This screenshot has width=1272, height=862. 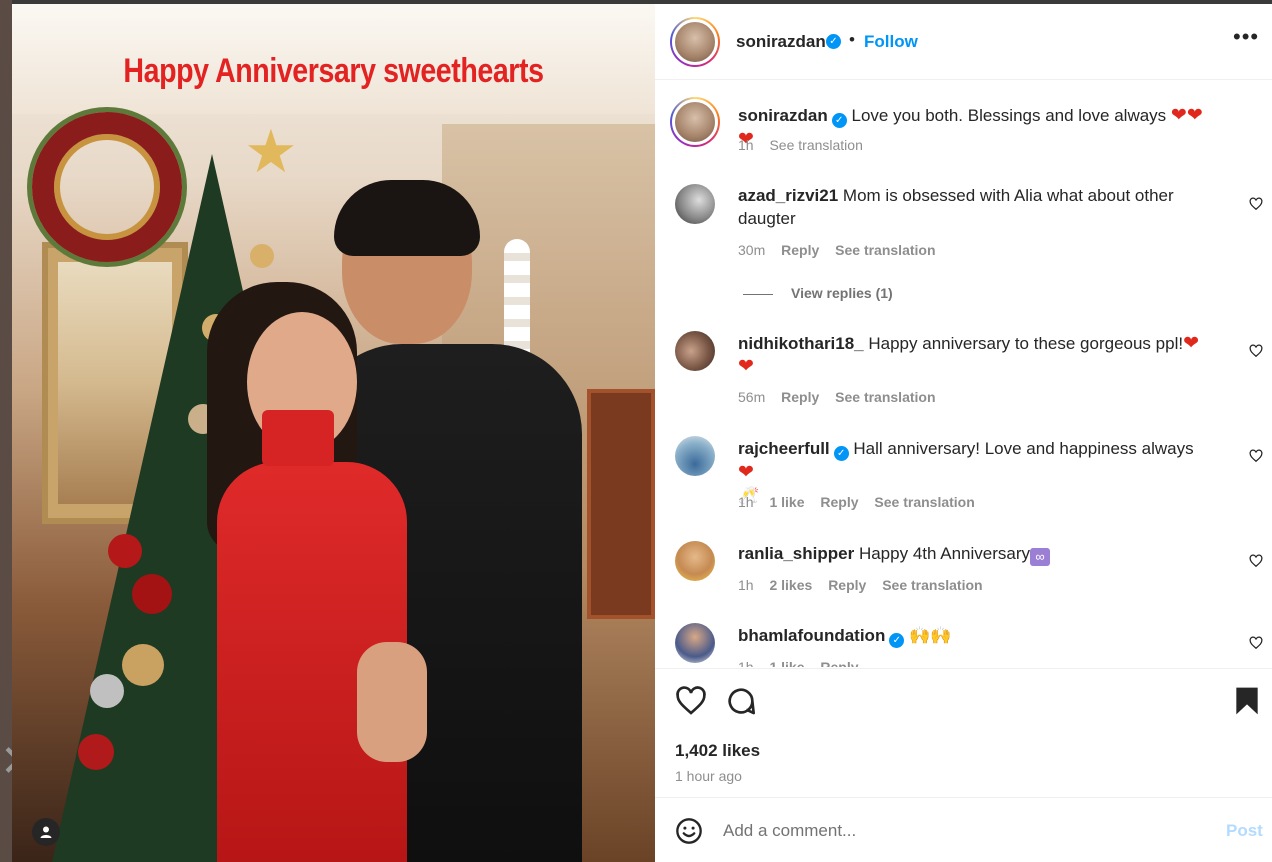 What do you see at coordinates (842, 293) in the screenshot?
I see `view-replies-label: View replies (1)` at bounding box center [842, 293].